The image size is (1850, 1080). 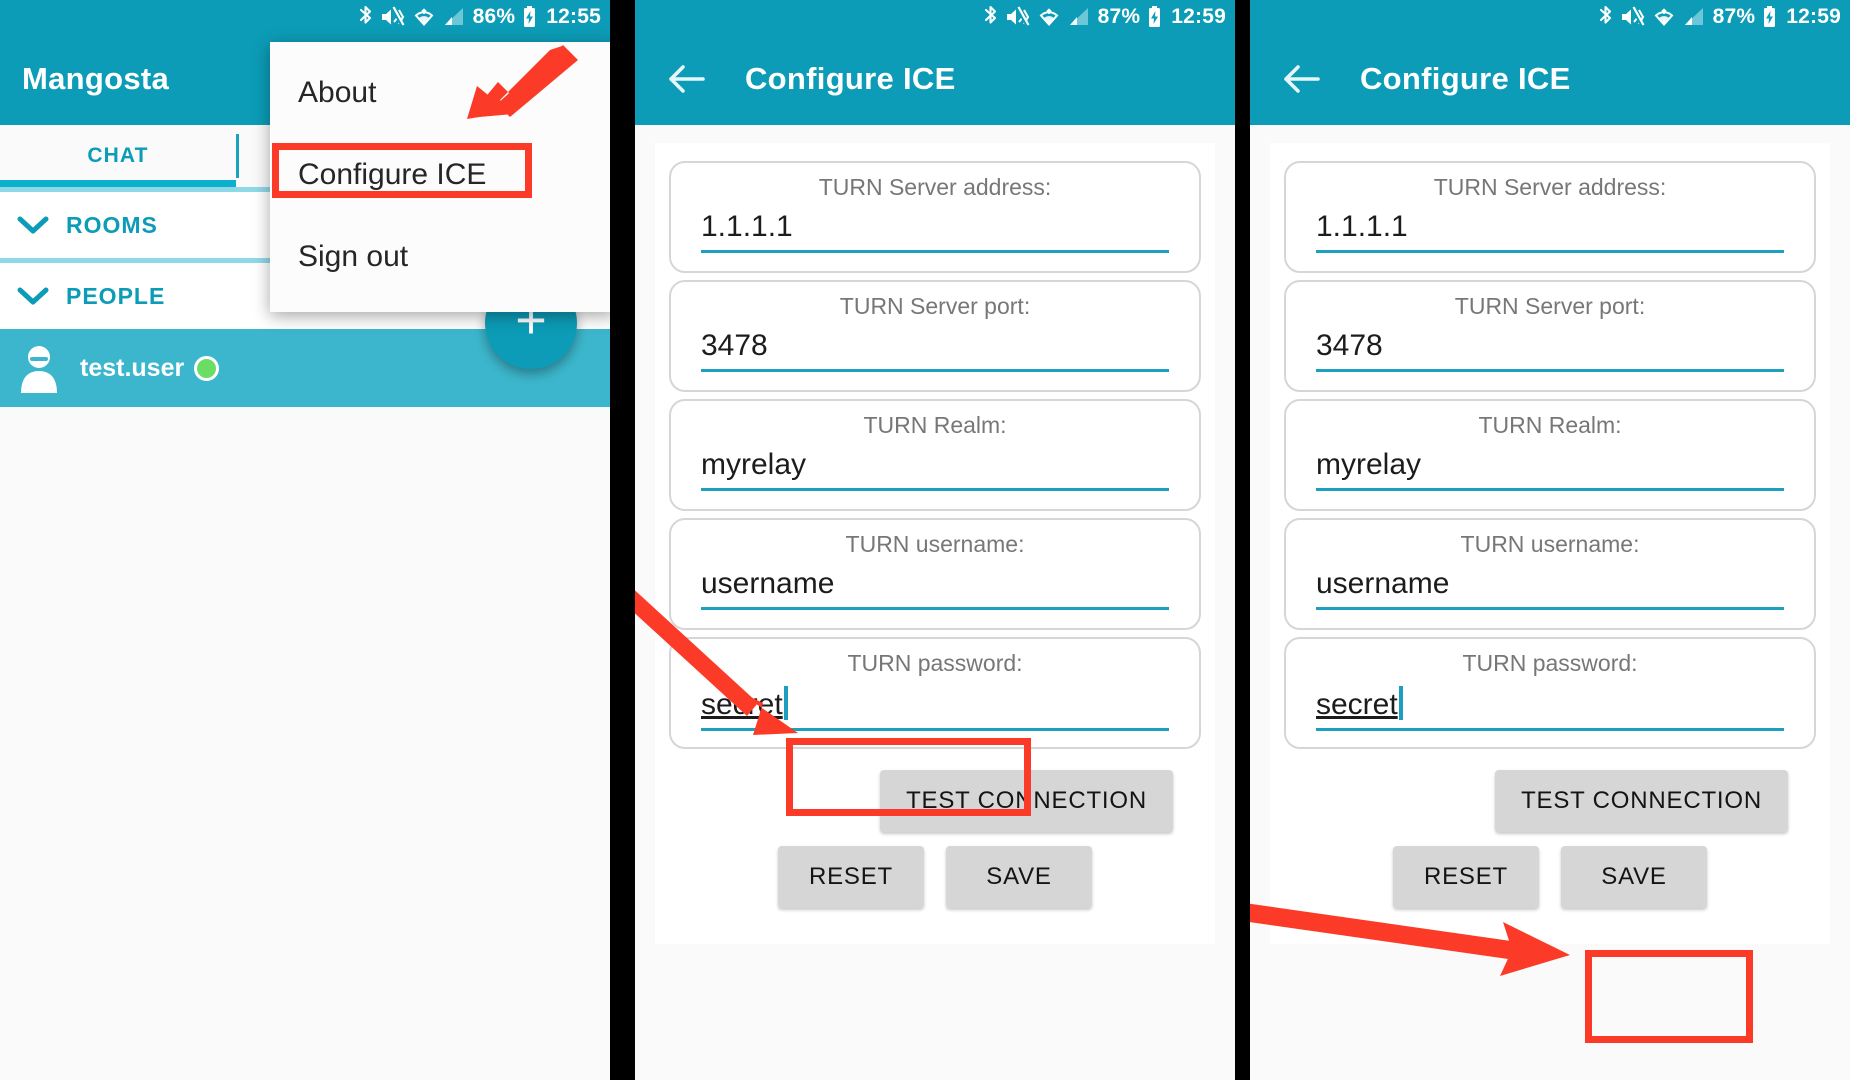 I want to click on menu-item-about: About, so click(x=440, y=93).